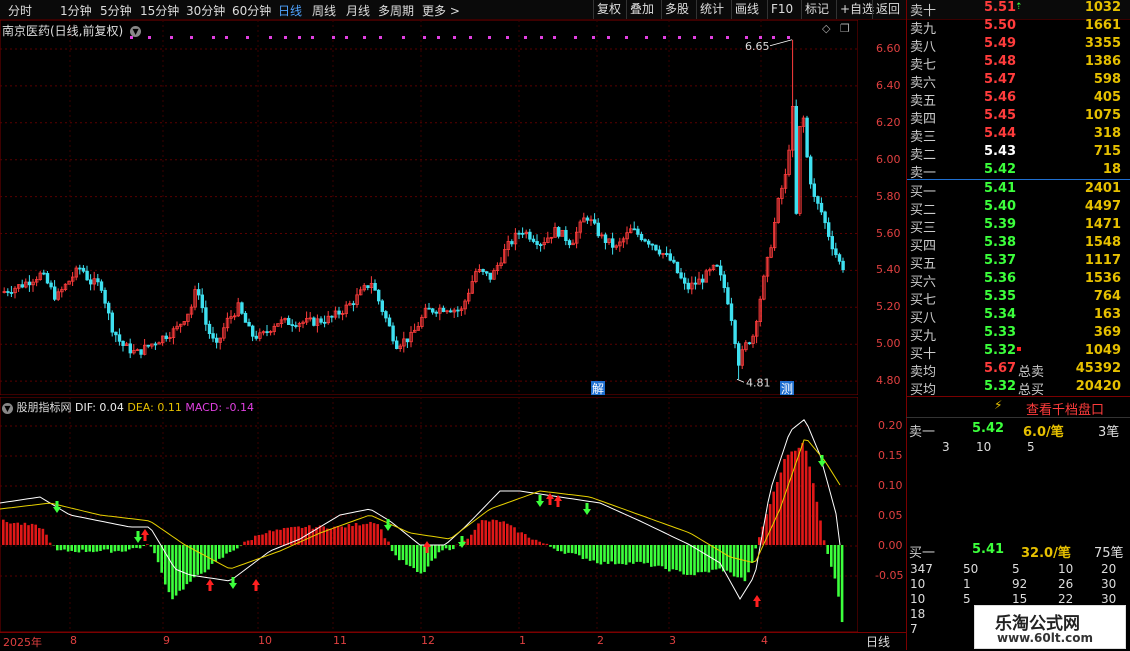 The width and height of the screenshot is (1130, 651). What do you see at coordinates (1018, 280) in the screenshot?
I see `bid-level: 买六5.361536` at bounding box center [1018, 280].